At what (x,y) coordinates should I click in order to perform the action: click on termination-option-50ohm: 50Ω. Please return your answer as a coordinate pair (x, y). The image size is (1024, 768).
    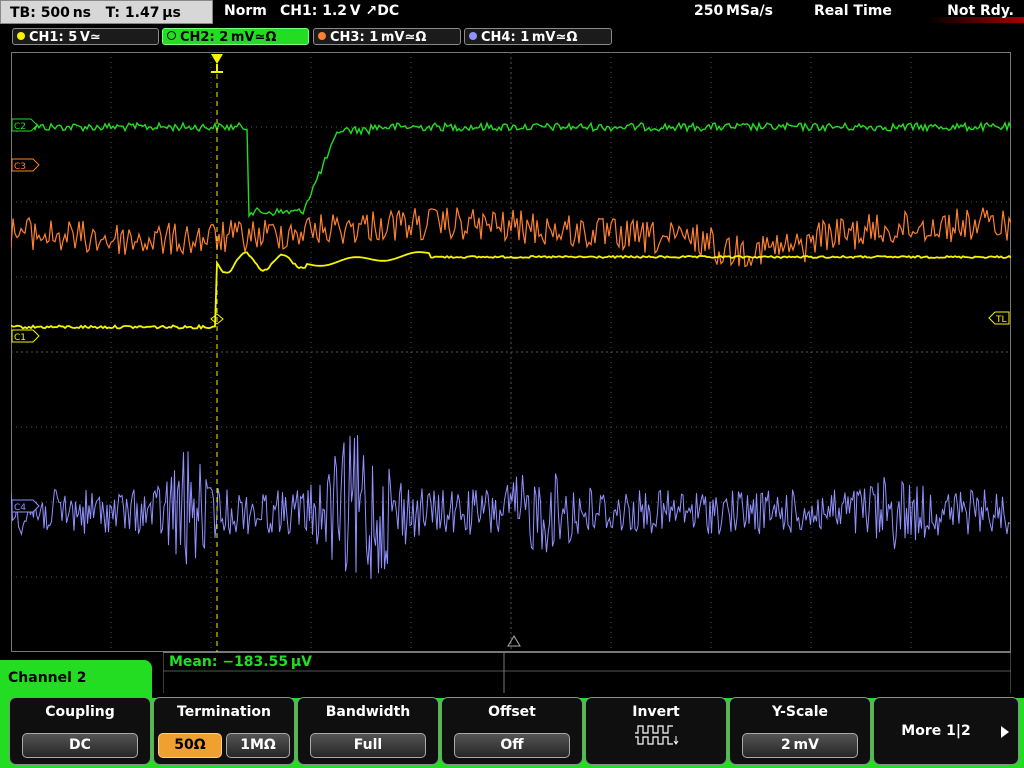
    Looking at the image, I should click on (190, 745).